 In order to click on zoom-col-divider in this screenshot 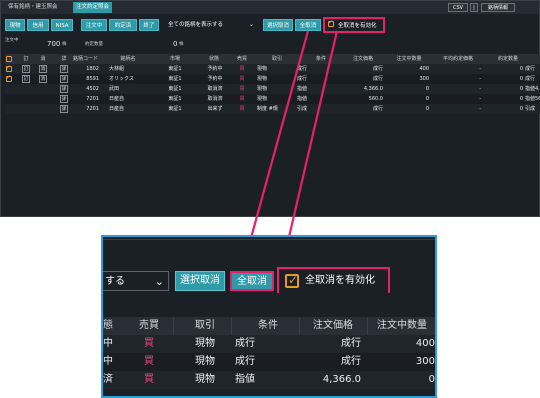, I will do `click(173, 326)`.